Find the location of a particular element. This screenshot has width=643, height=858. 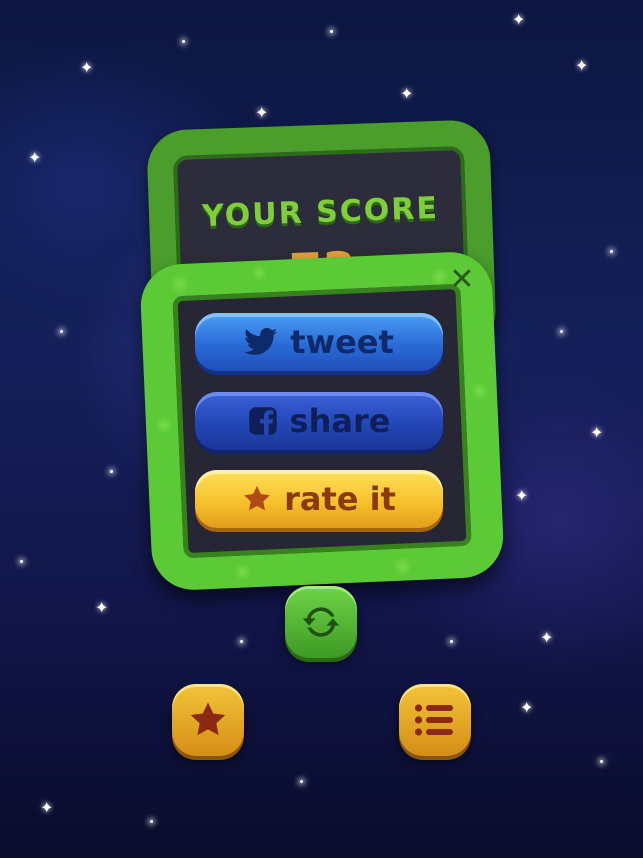

favorite-button is located at coordinates (208, 720).